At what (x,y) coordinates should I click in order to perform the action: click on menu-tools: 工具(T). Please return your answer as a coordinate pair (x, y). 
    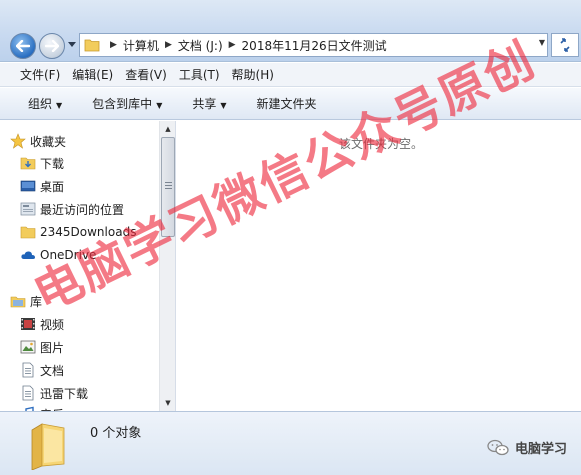
    Looking at the image, I should click on (199, 74).